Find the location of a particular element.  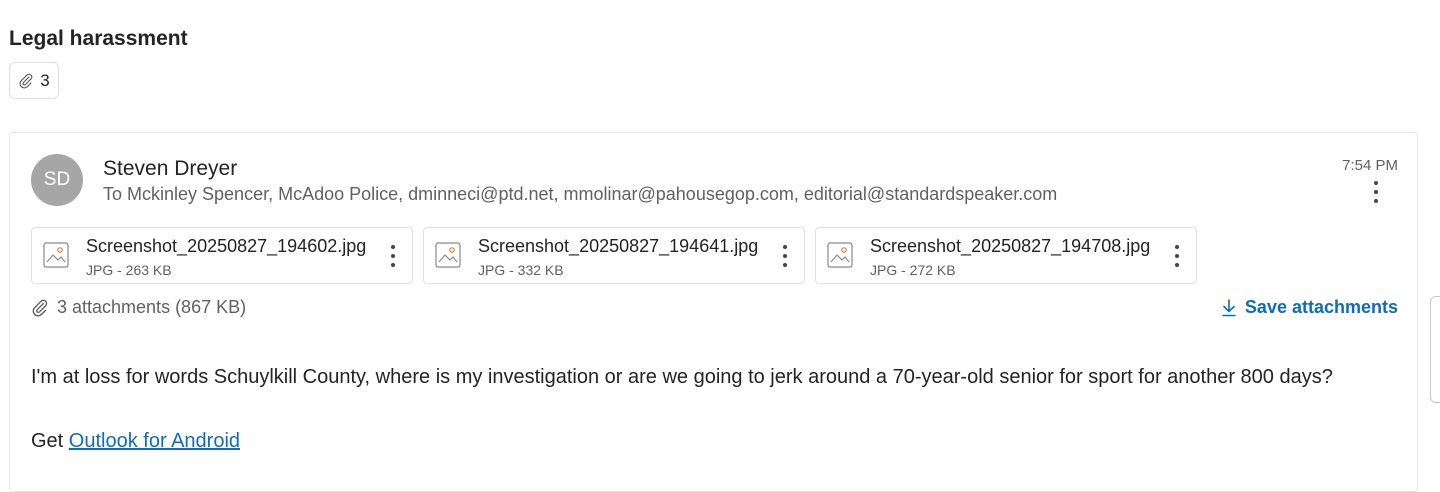

signature-prefix: Get is located at coordinates (50, 441).